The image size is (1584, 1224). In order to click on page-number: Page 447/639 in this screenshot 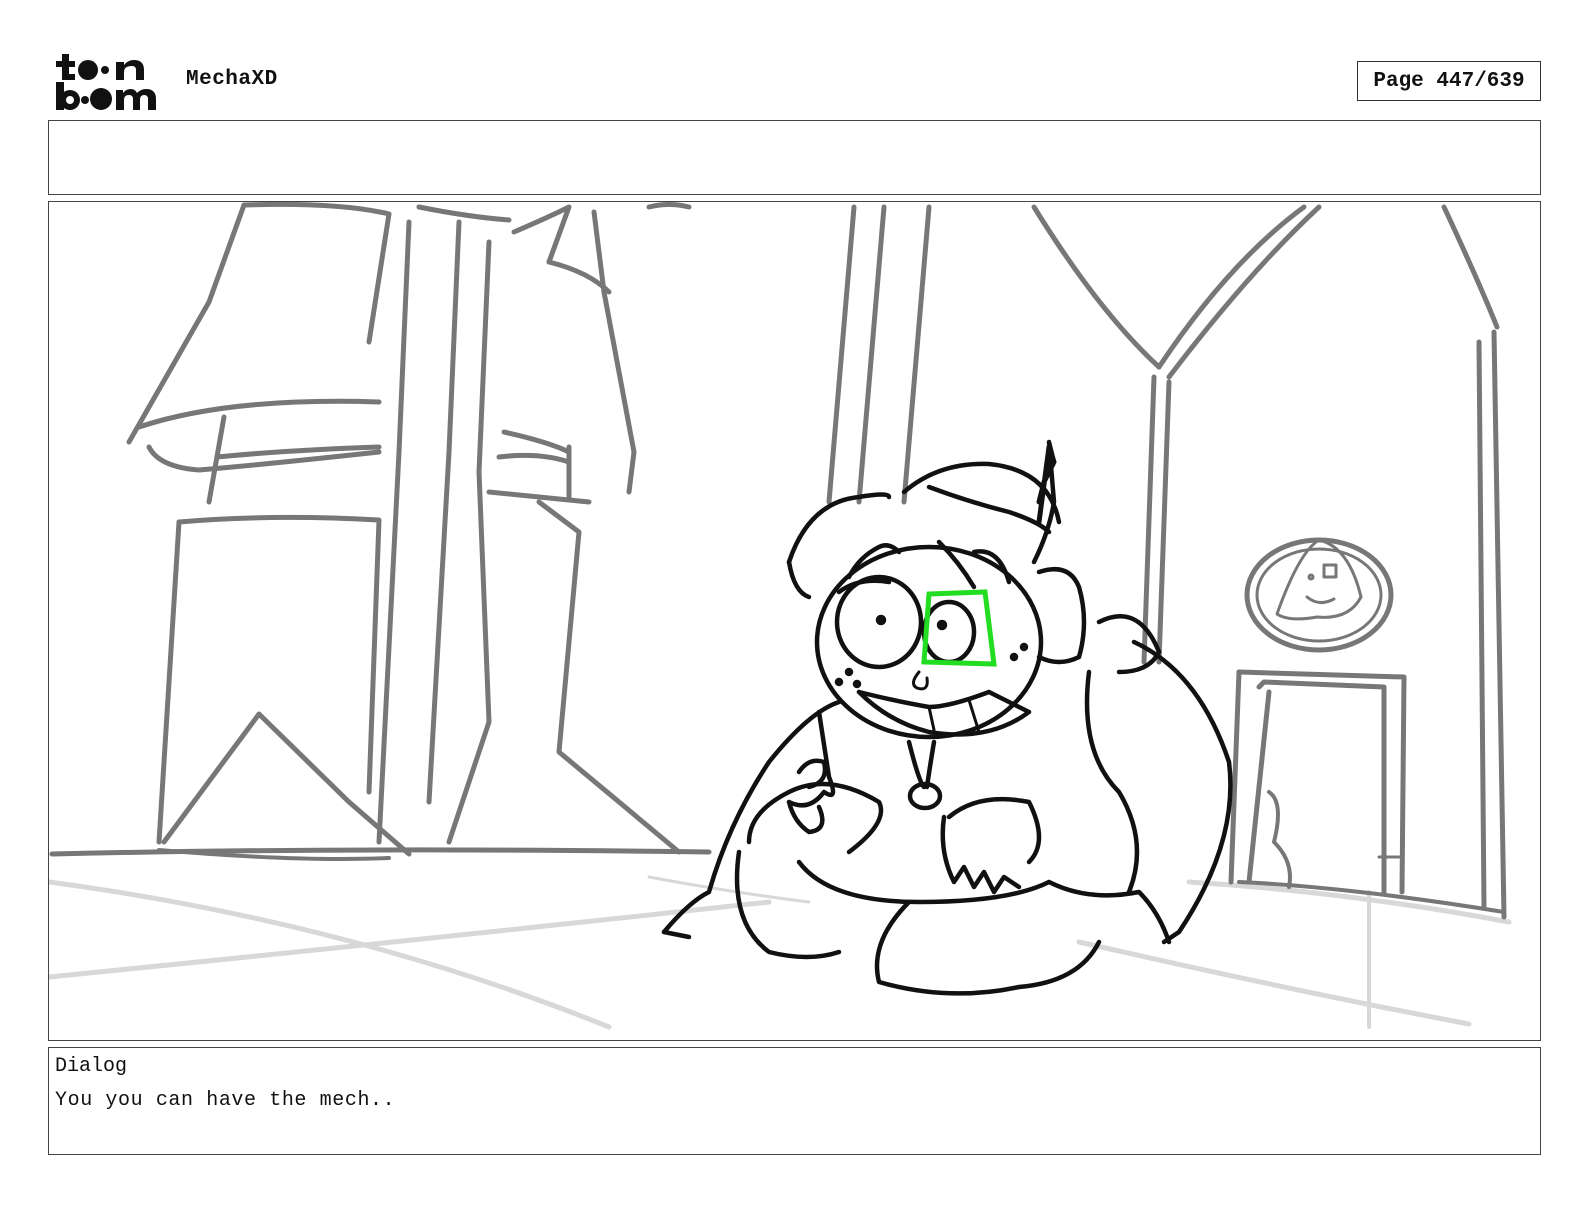, I will do `click(1449, 81)`.